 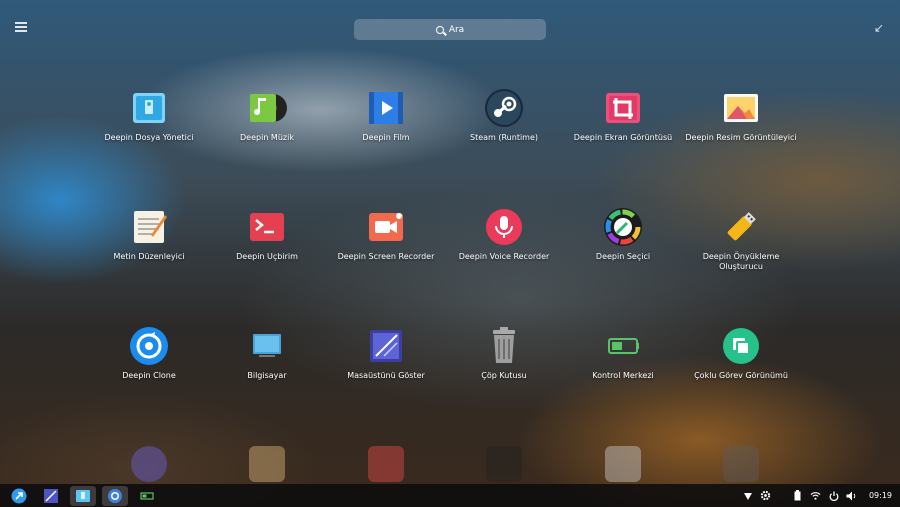 I want to click on app-trash: Çöp Kutusu, so click(x=504, y=353).